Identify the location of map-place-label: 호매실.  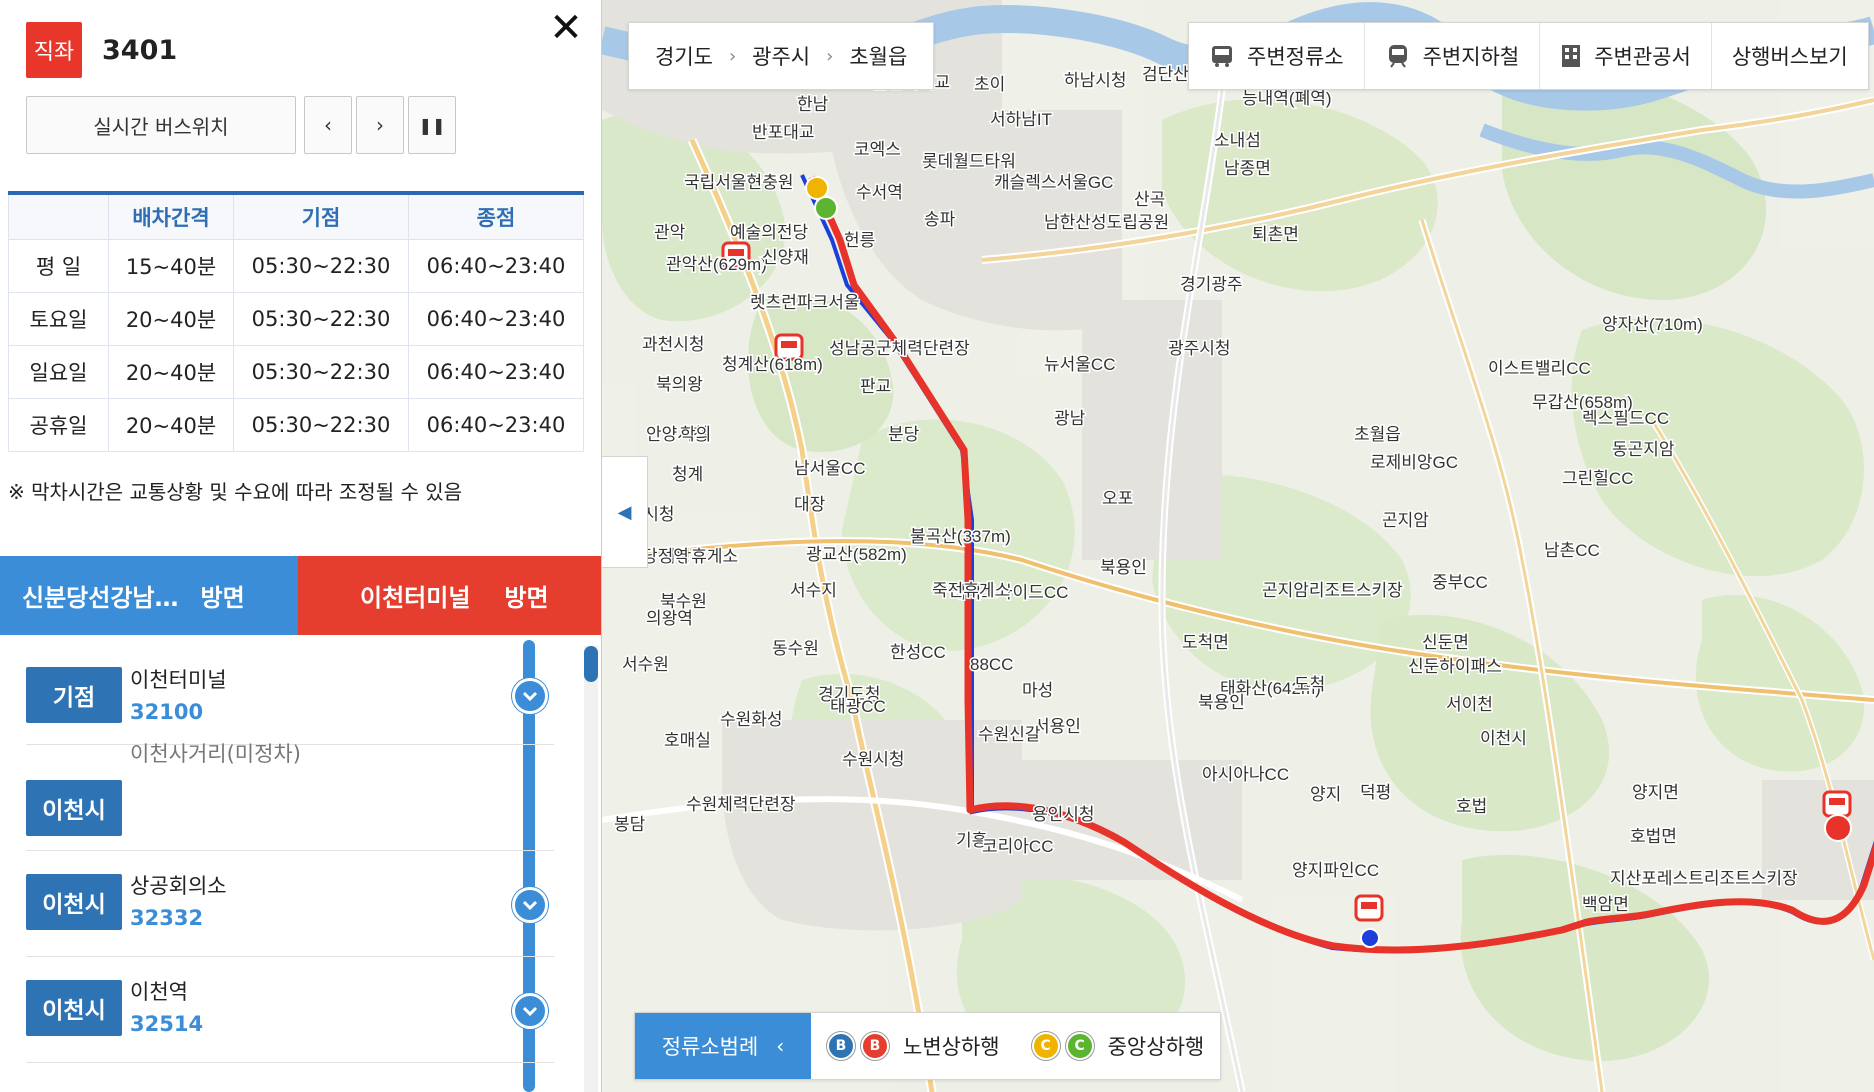
(687, 740).